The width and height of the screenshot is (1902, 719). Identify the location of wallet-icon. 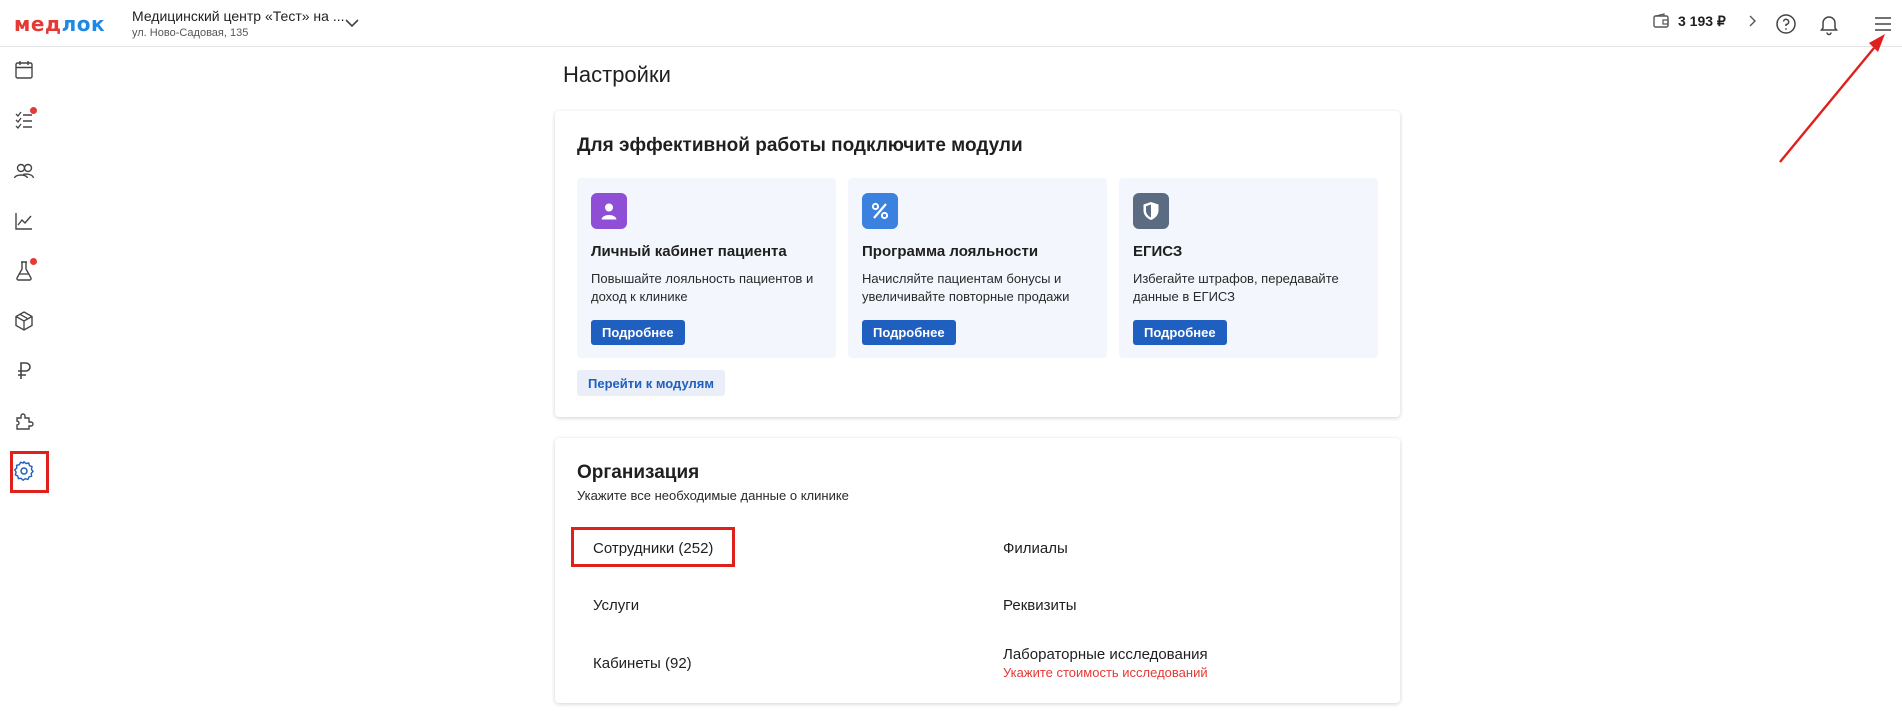
(1661, 20).